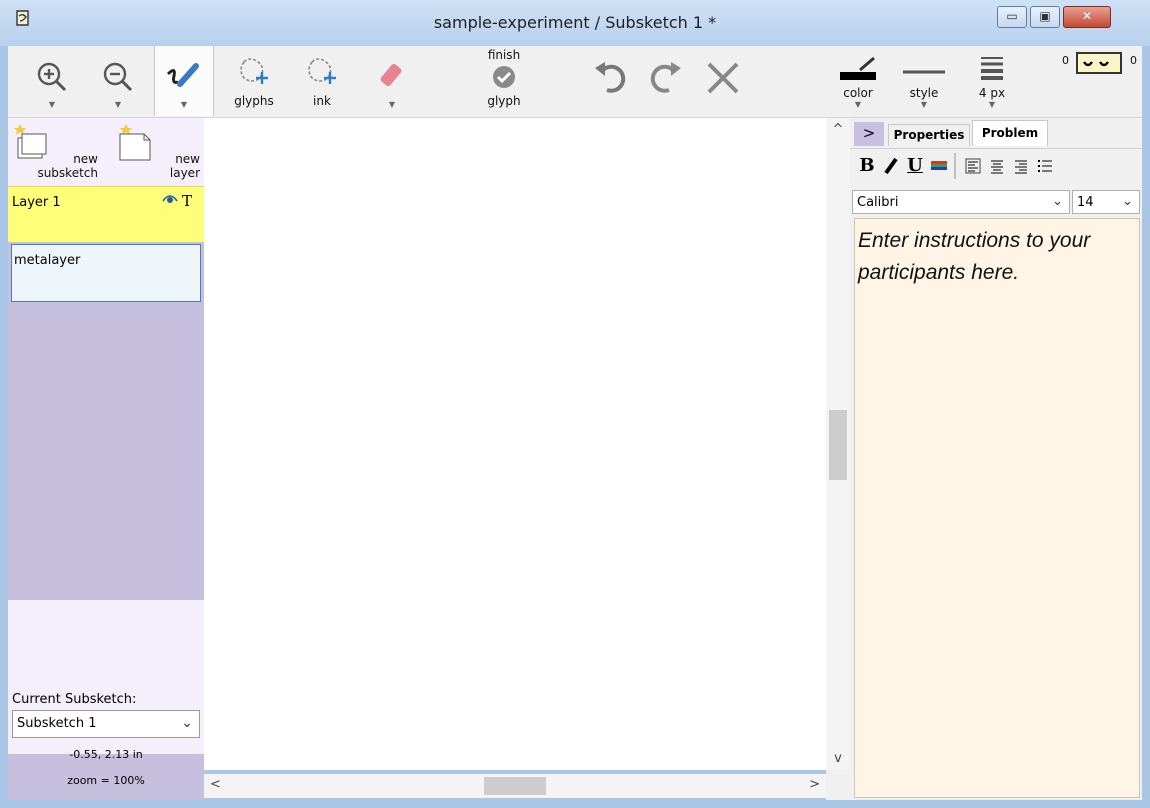  I want to click on font-family-select: Calibri ⌄, so click(961, 202).